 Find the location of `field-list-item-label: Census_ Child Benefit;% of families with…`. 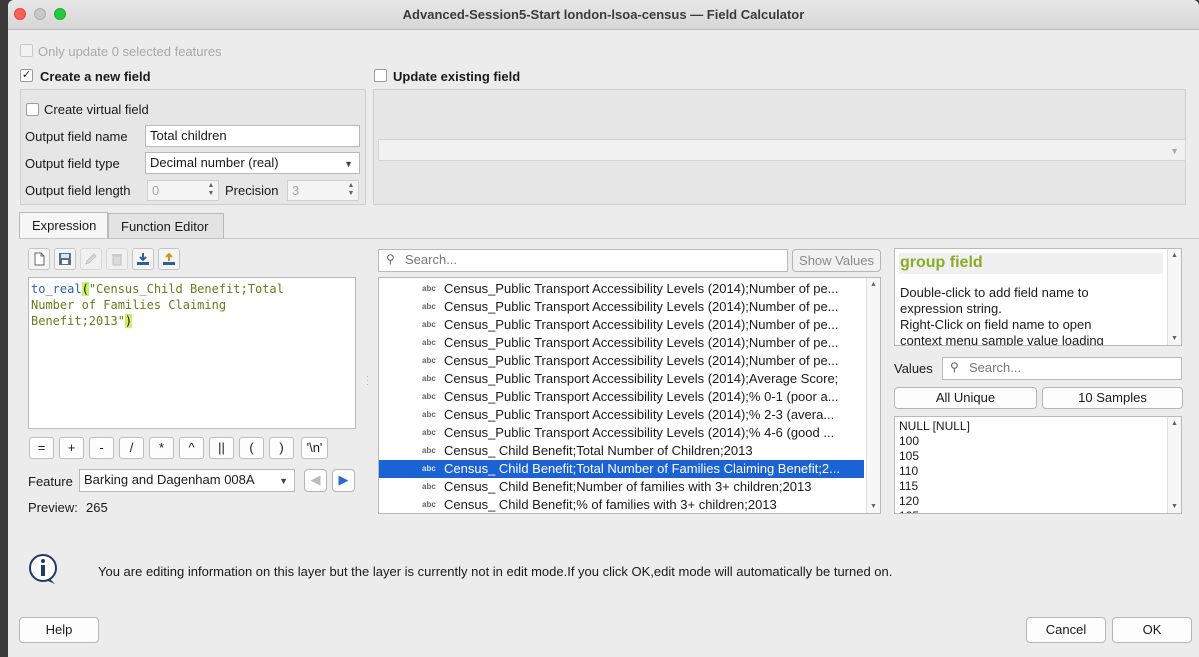

field-list-item-label: Census_ Child Benefit;% of families with… is located at coordinates (610, 504).